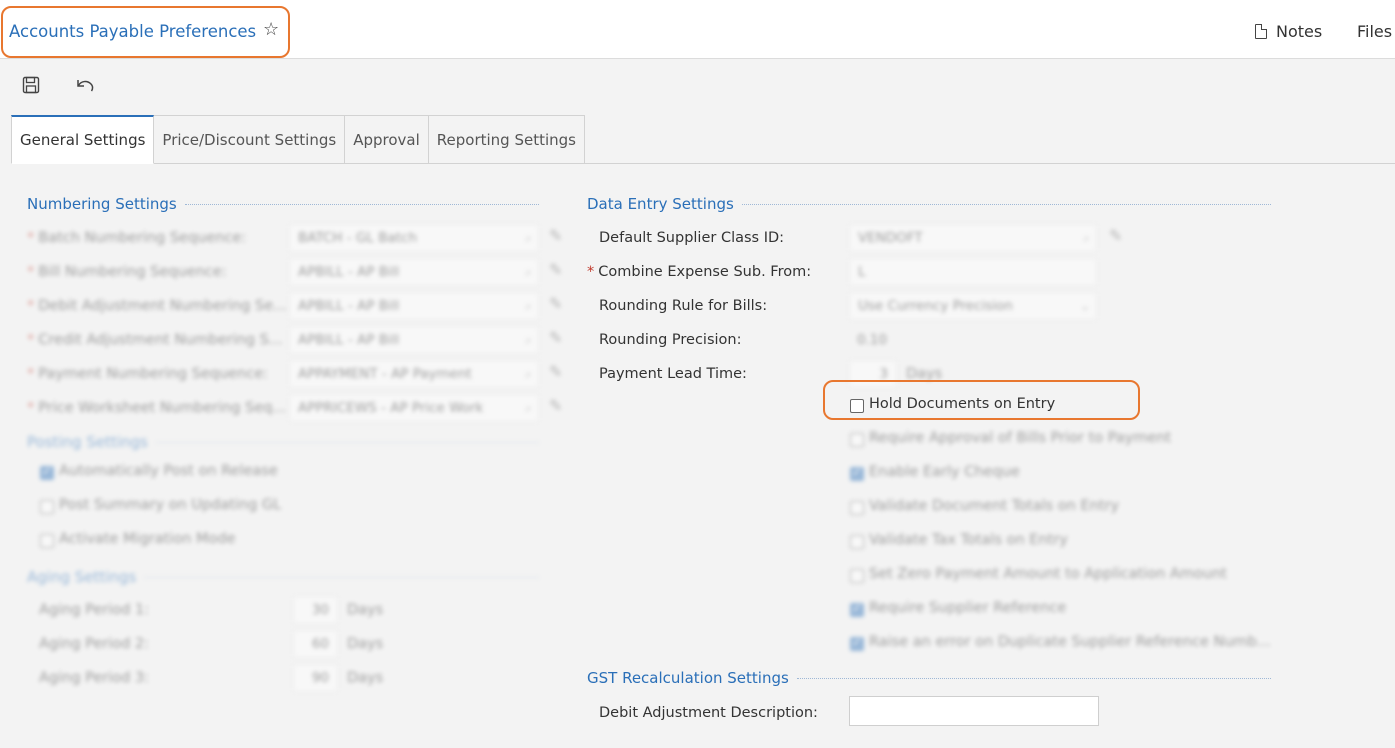 The image size is (1395, 748). What do you see at coordinates (929, 204) in the screenshot?
I see `data-entry-settings-title: Data Entry Settings` at bounding box center [929, 204].